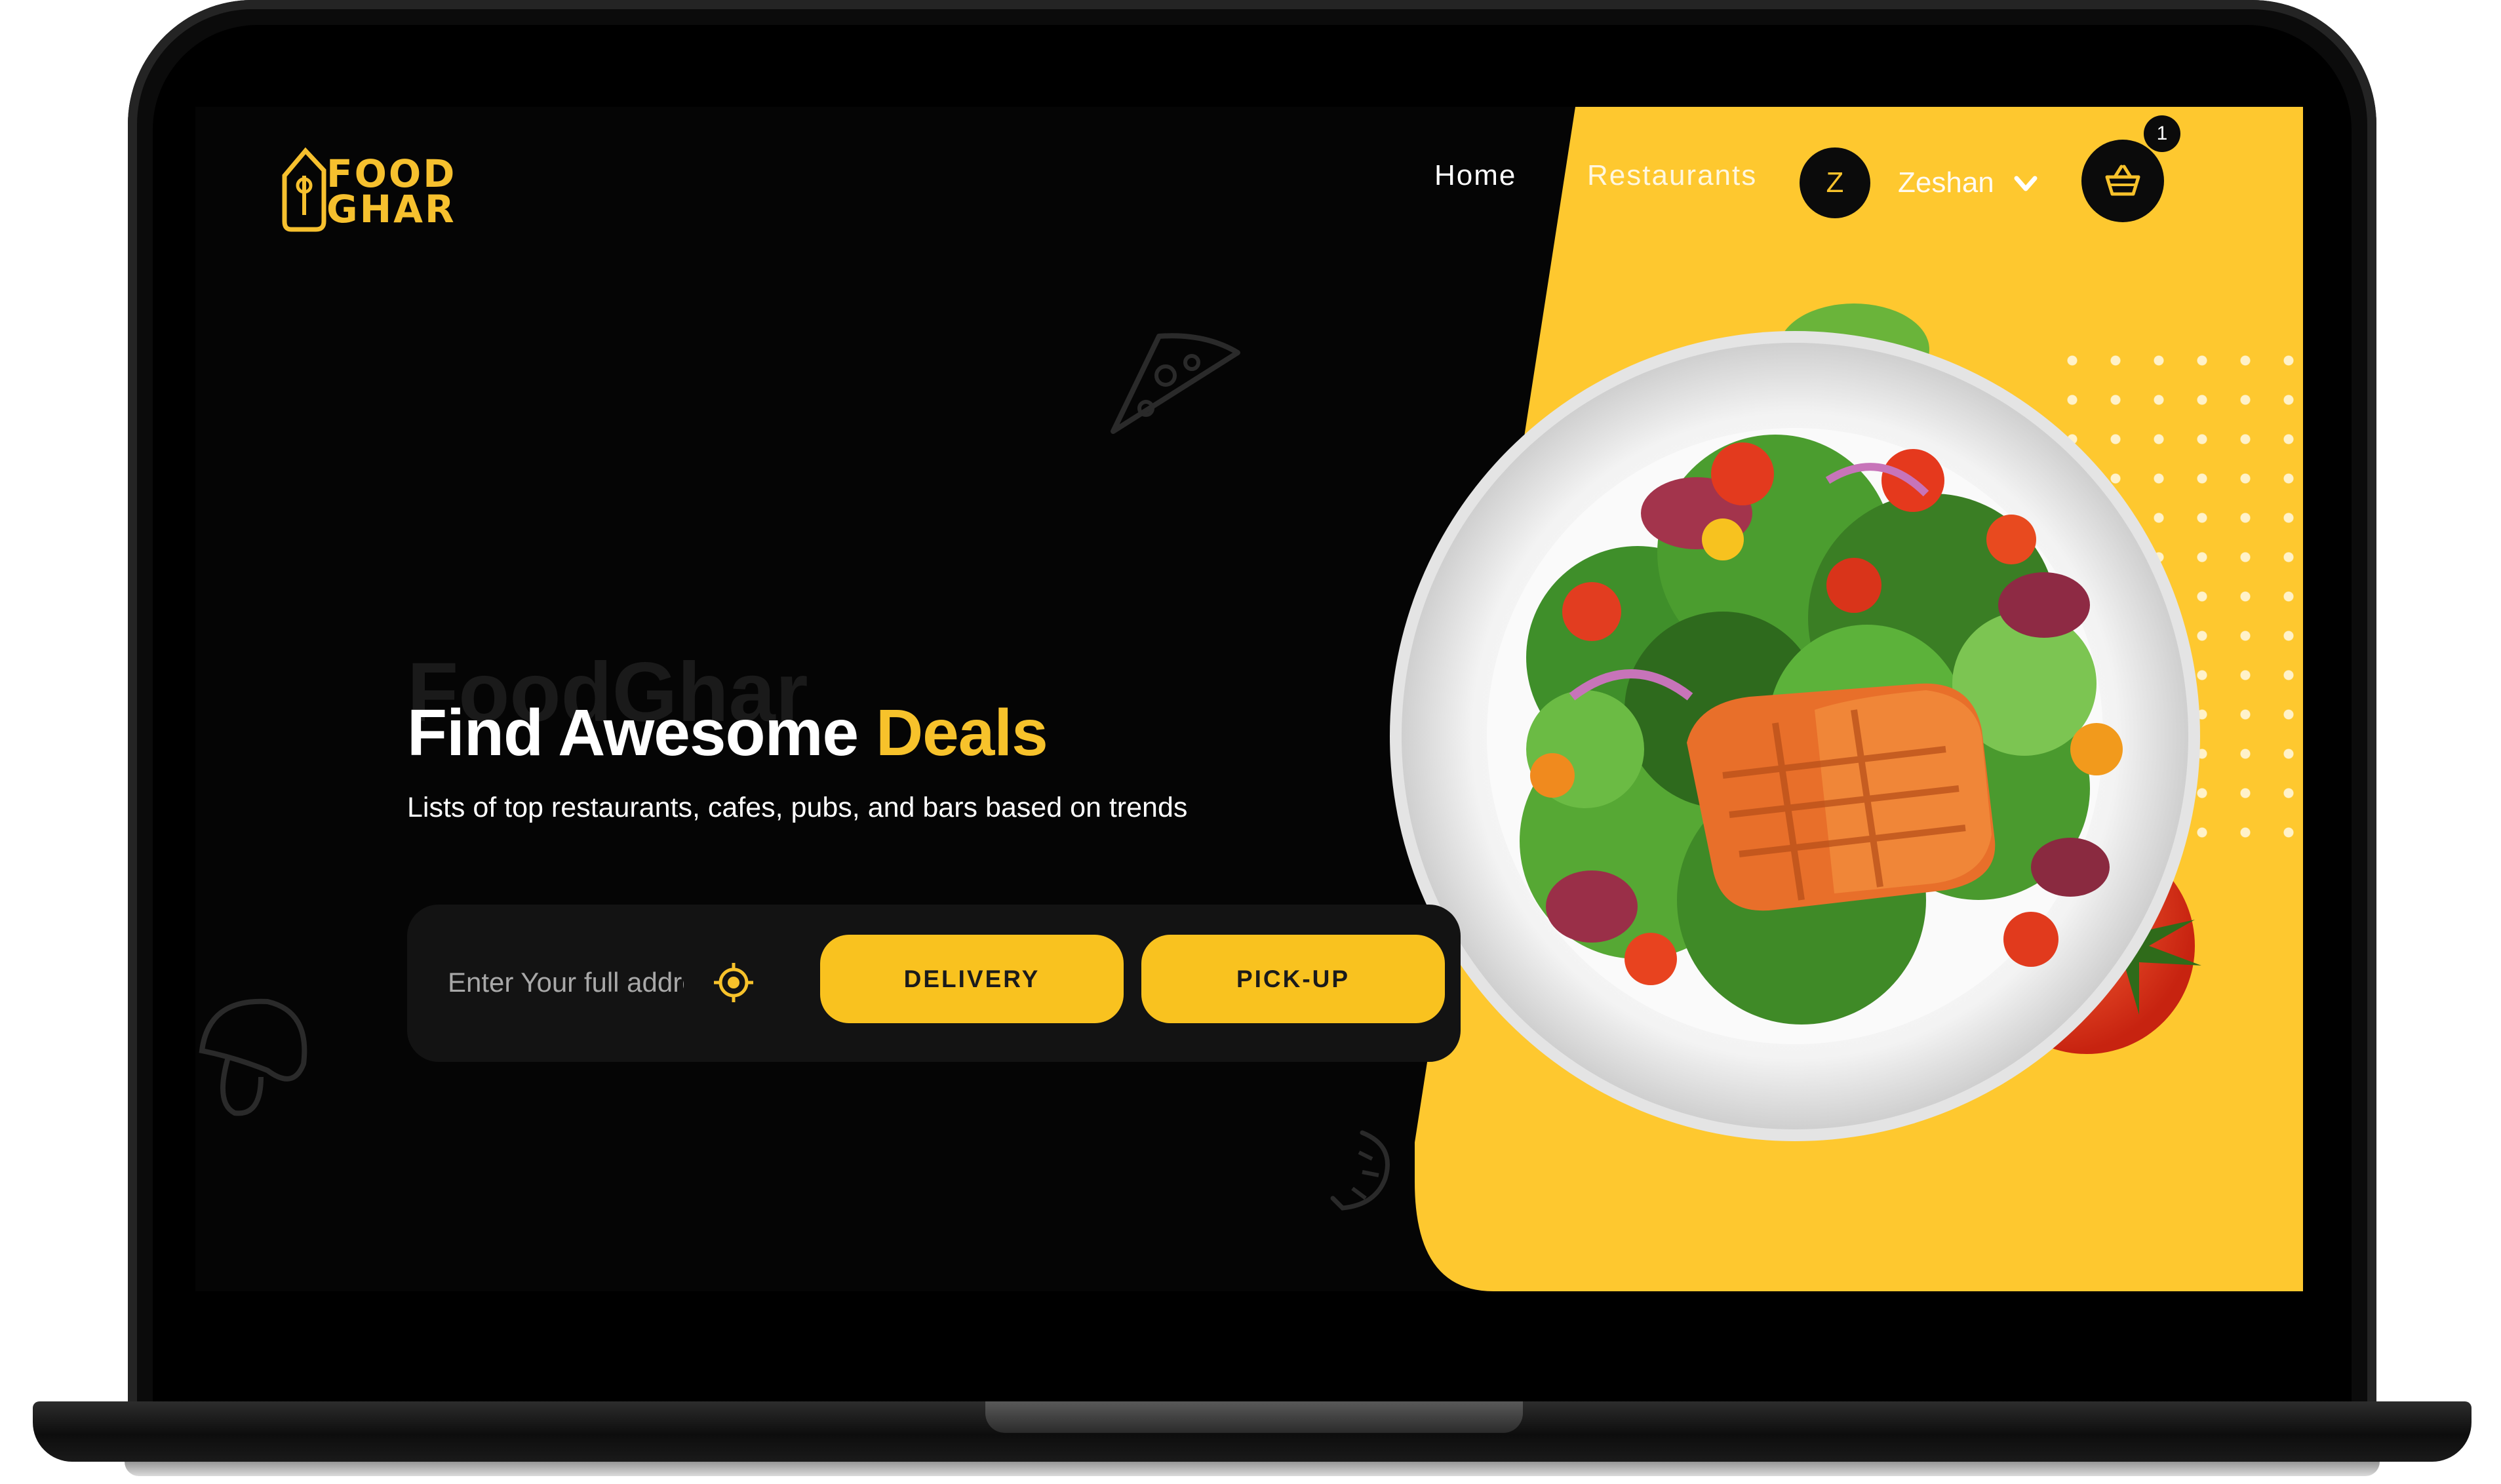 Image resolution: width=2501 pixels, height=1484 pixels. What do you see at coordinates (1672, 175) in the screenshot?
I see `nav-restaurants-link: Restaurants` at bounding box center [1672, 175].